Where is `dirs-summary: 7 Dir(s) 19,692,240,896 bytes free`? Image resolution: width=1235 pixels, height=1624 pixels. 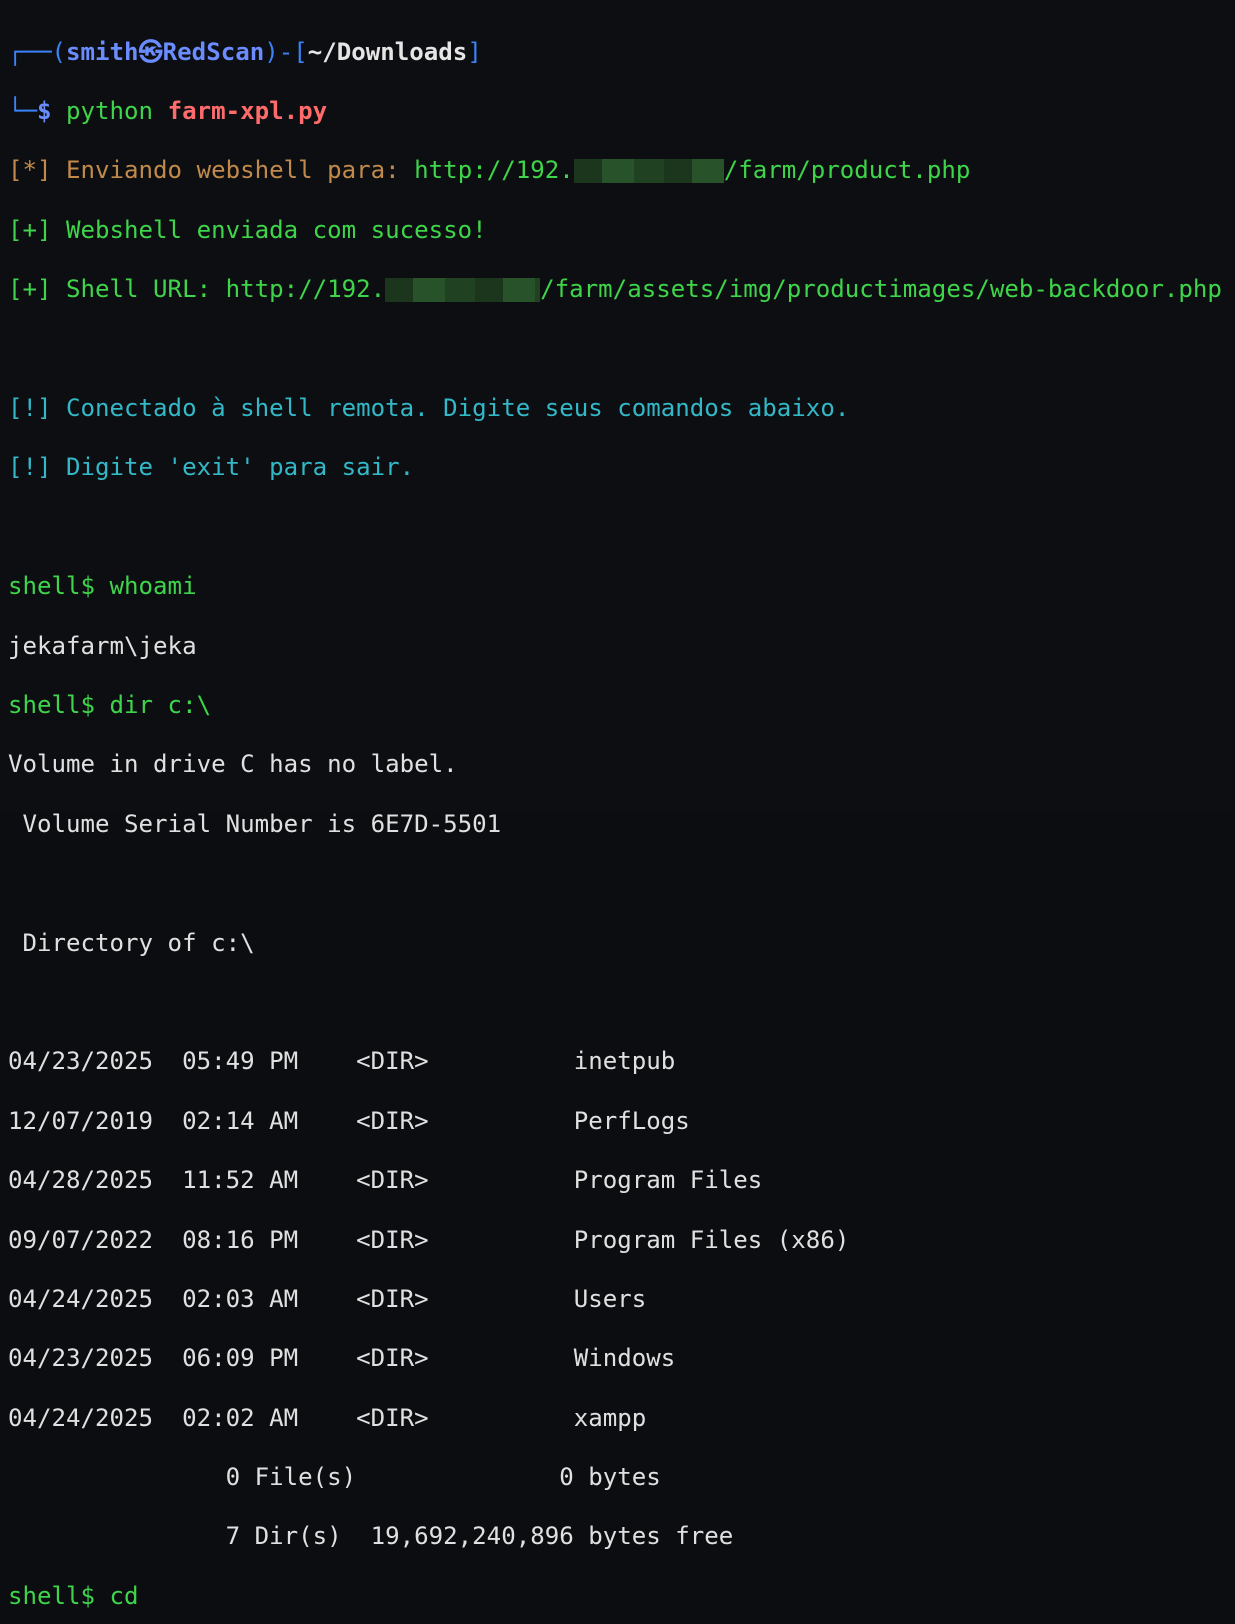 dirs-summary: 7 Dir(s) 19,692,240,896 bytes free is located at coordinates (371, 1536).